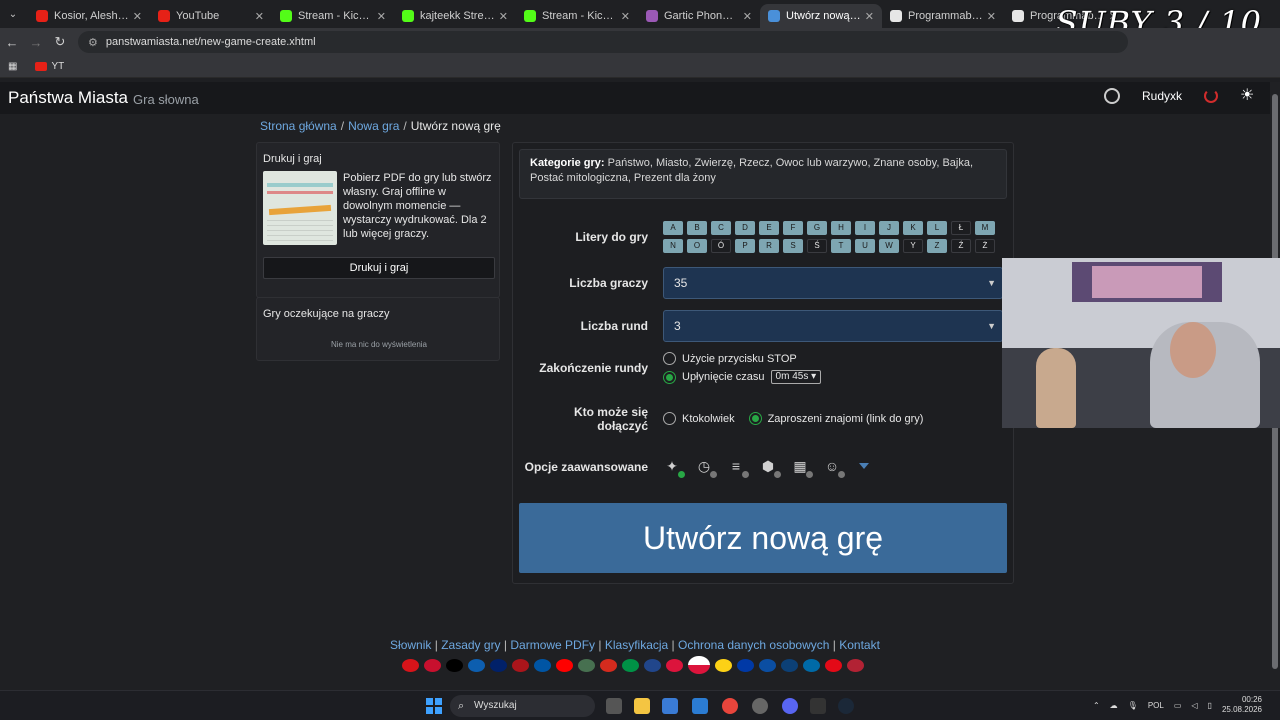 The width and height of the screenshot is (1280, 720). I want to click on taskbar-search: ⌕ Wyszukaj, so click(522, 706).